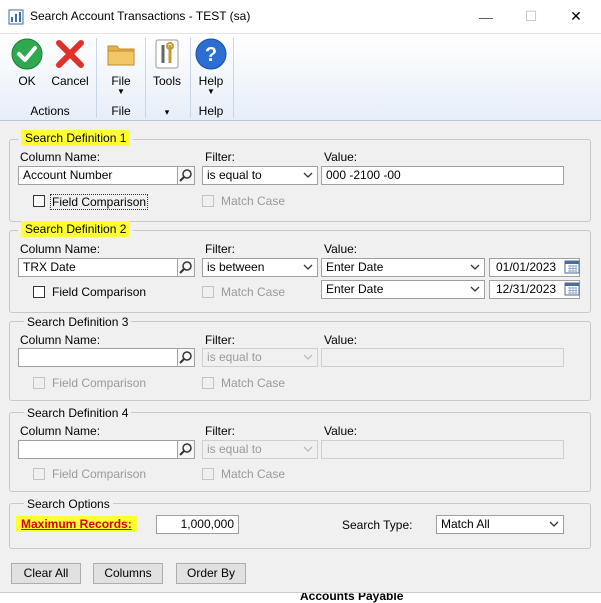 The image size is (601, 603). What do you see at coordinates (46, 573) in the screenshot?
I see `clear-all-button: Clear All` at bounding box center [46, 573].